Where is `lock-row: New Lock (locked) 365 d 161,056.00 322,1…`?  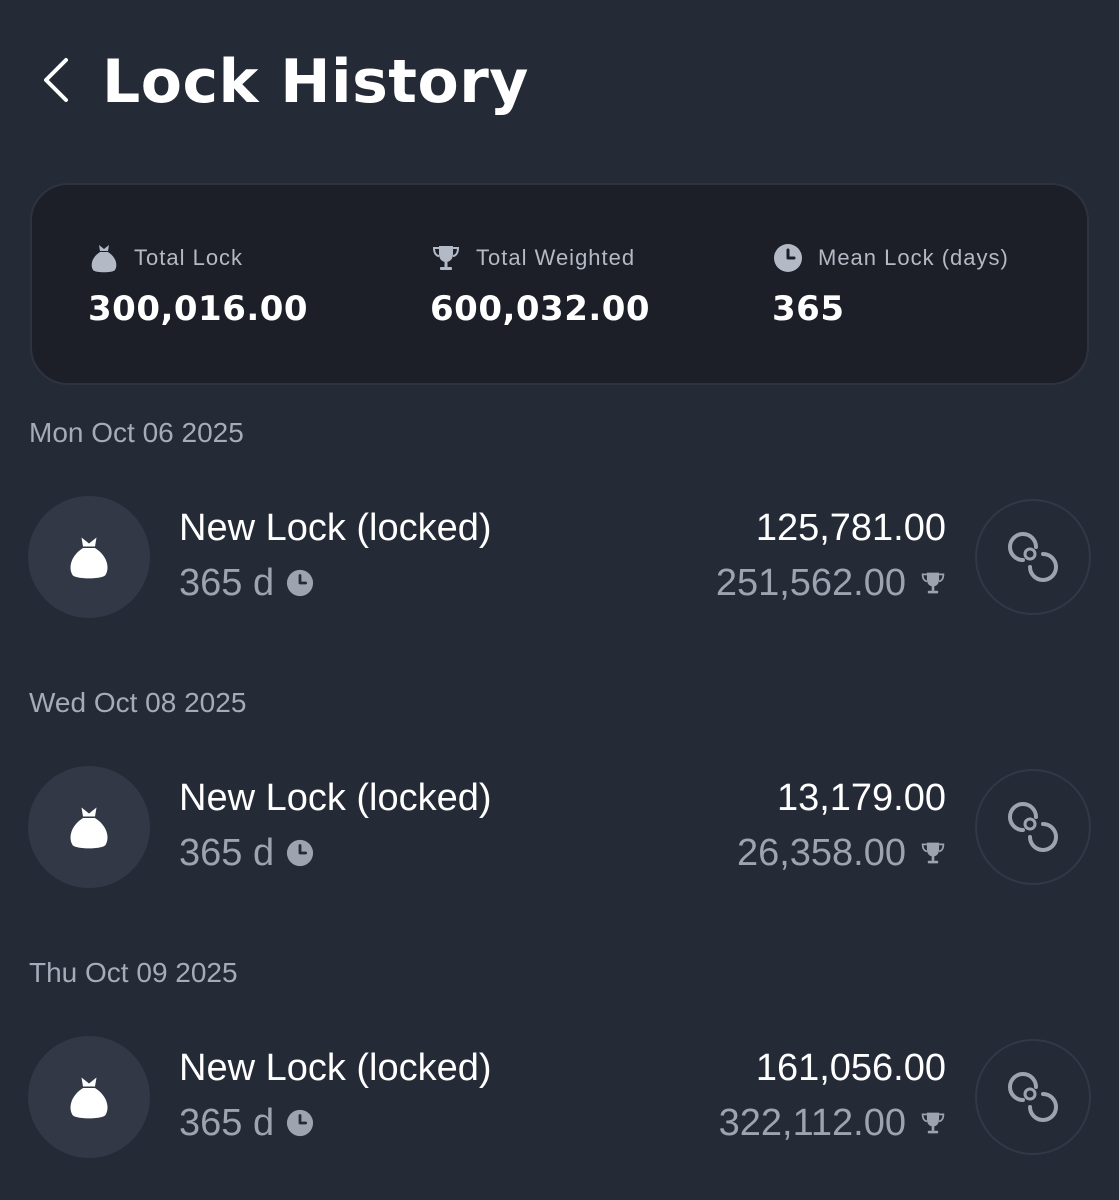 lock-row: New Lock (locked) 365 d 161,056.00 322,1… is located at coordinates (559, 1098).